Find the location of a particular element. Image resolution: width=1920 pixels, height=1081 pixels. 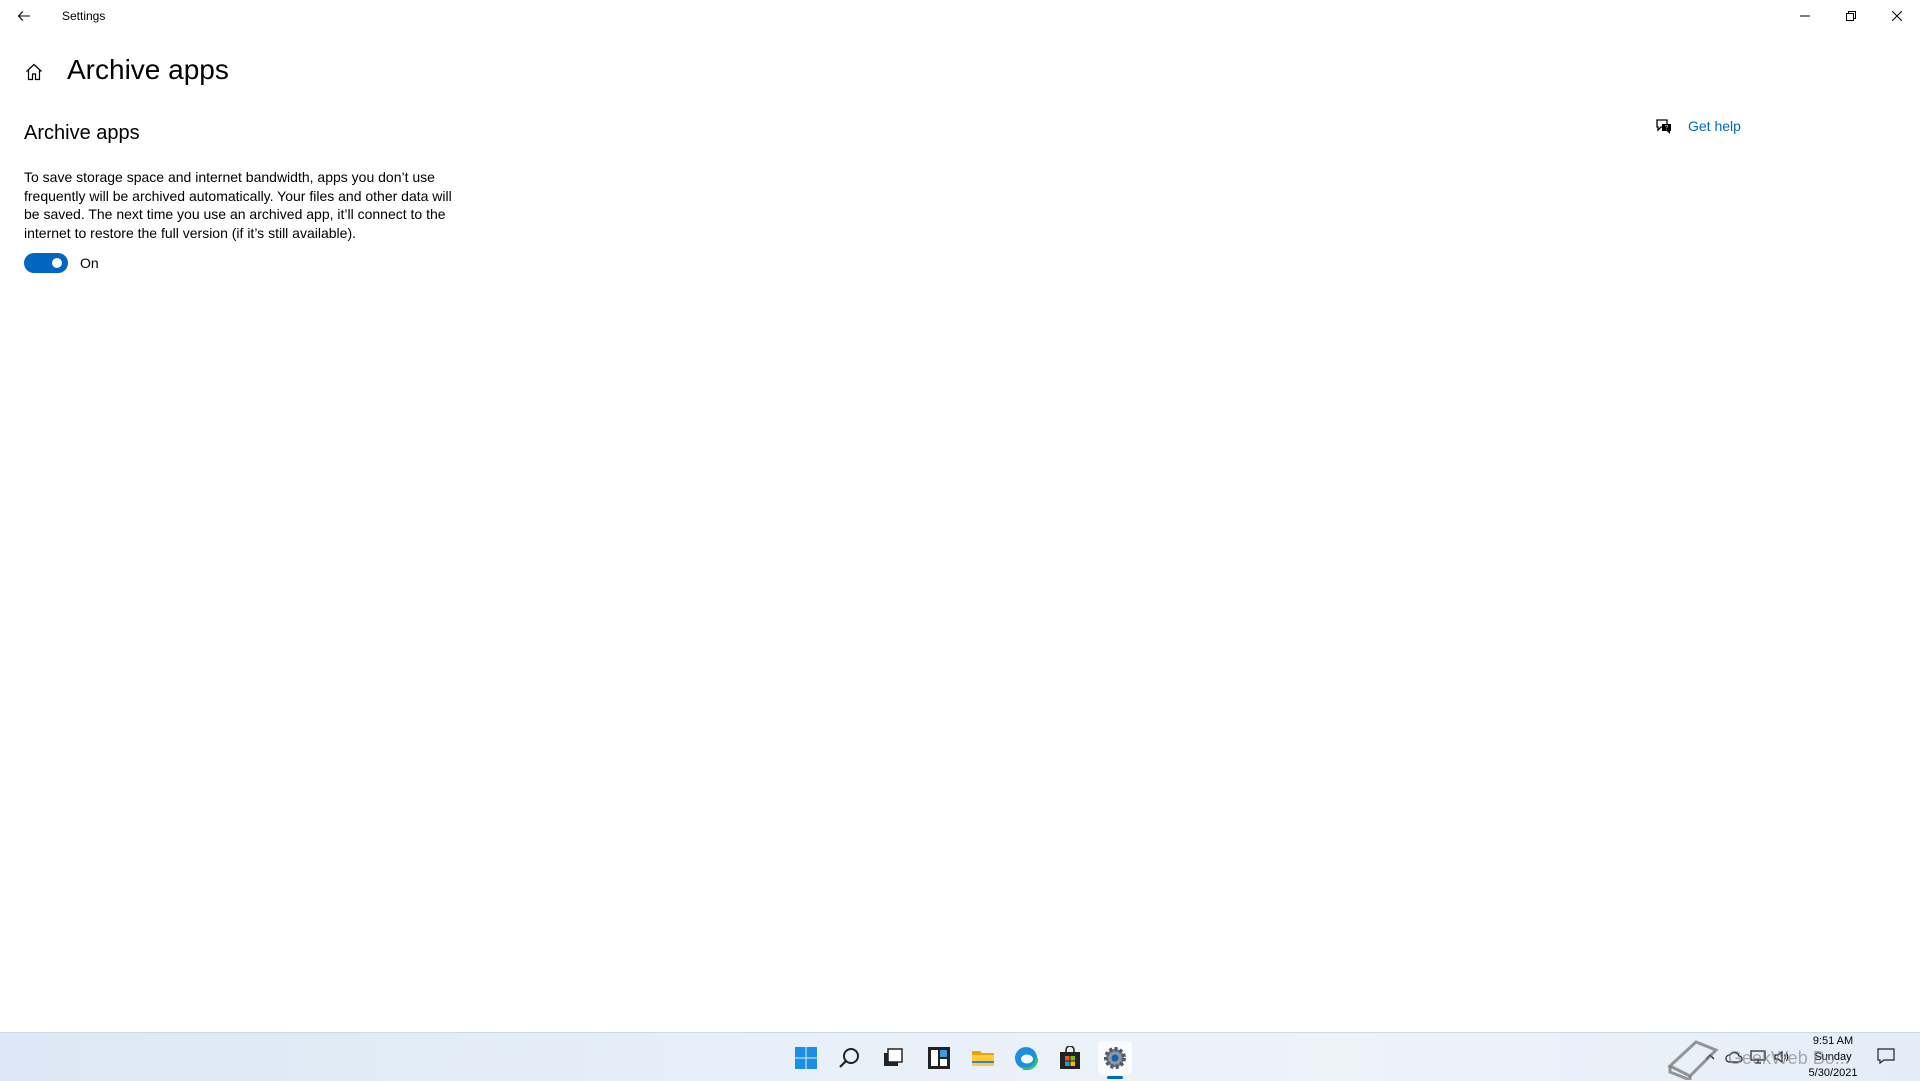

widgets-icon is located at coordinates (939, 1058).